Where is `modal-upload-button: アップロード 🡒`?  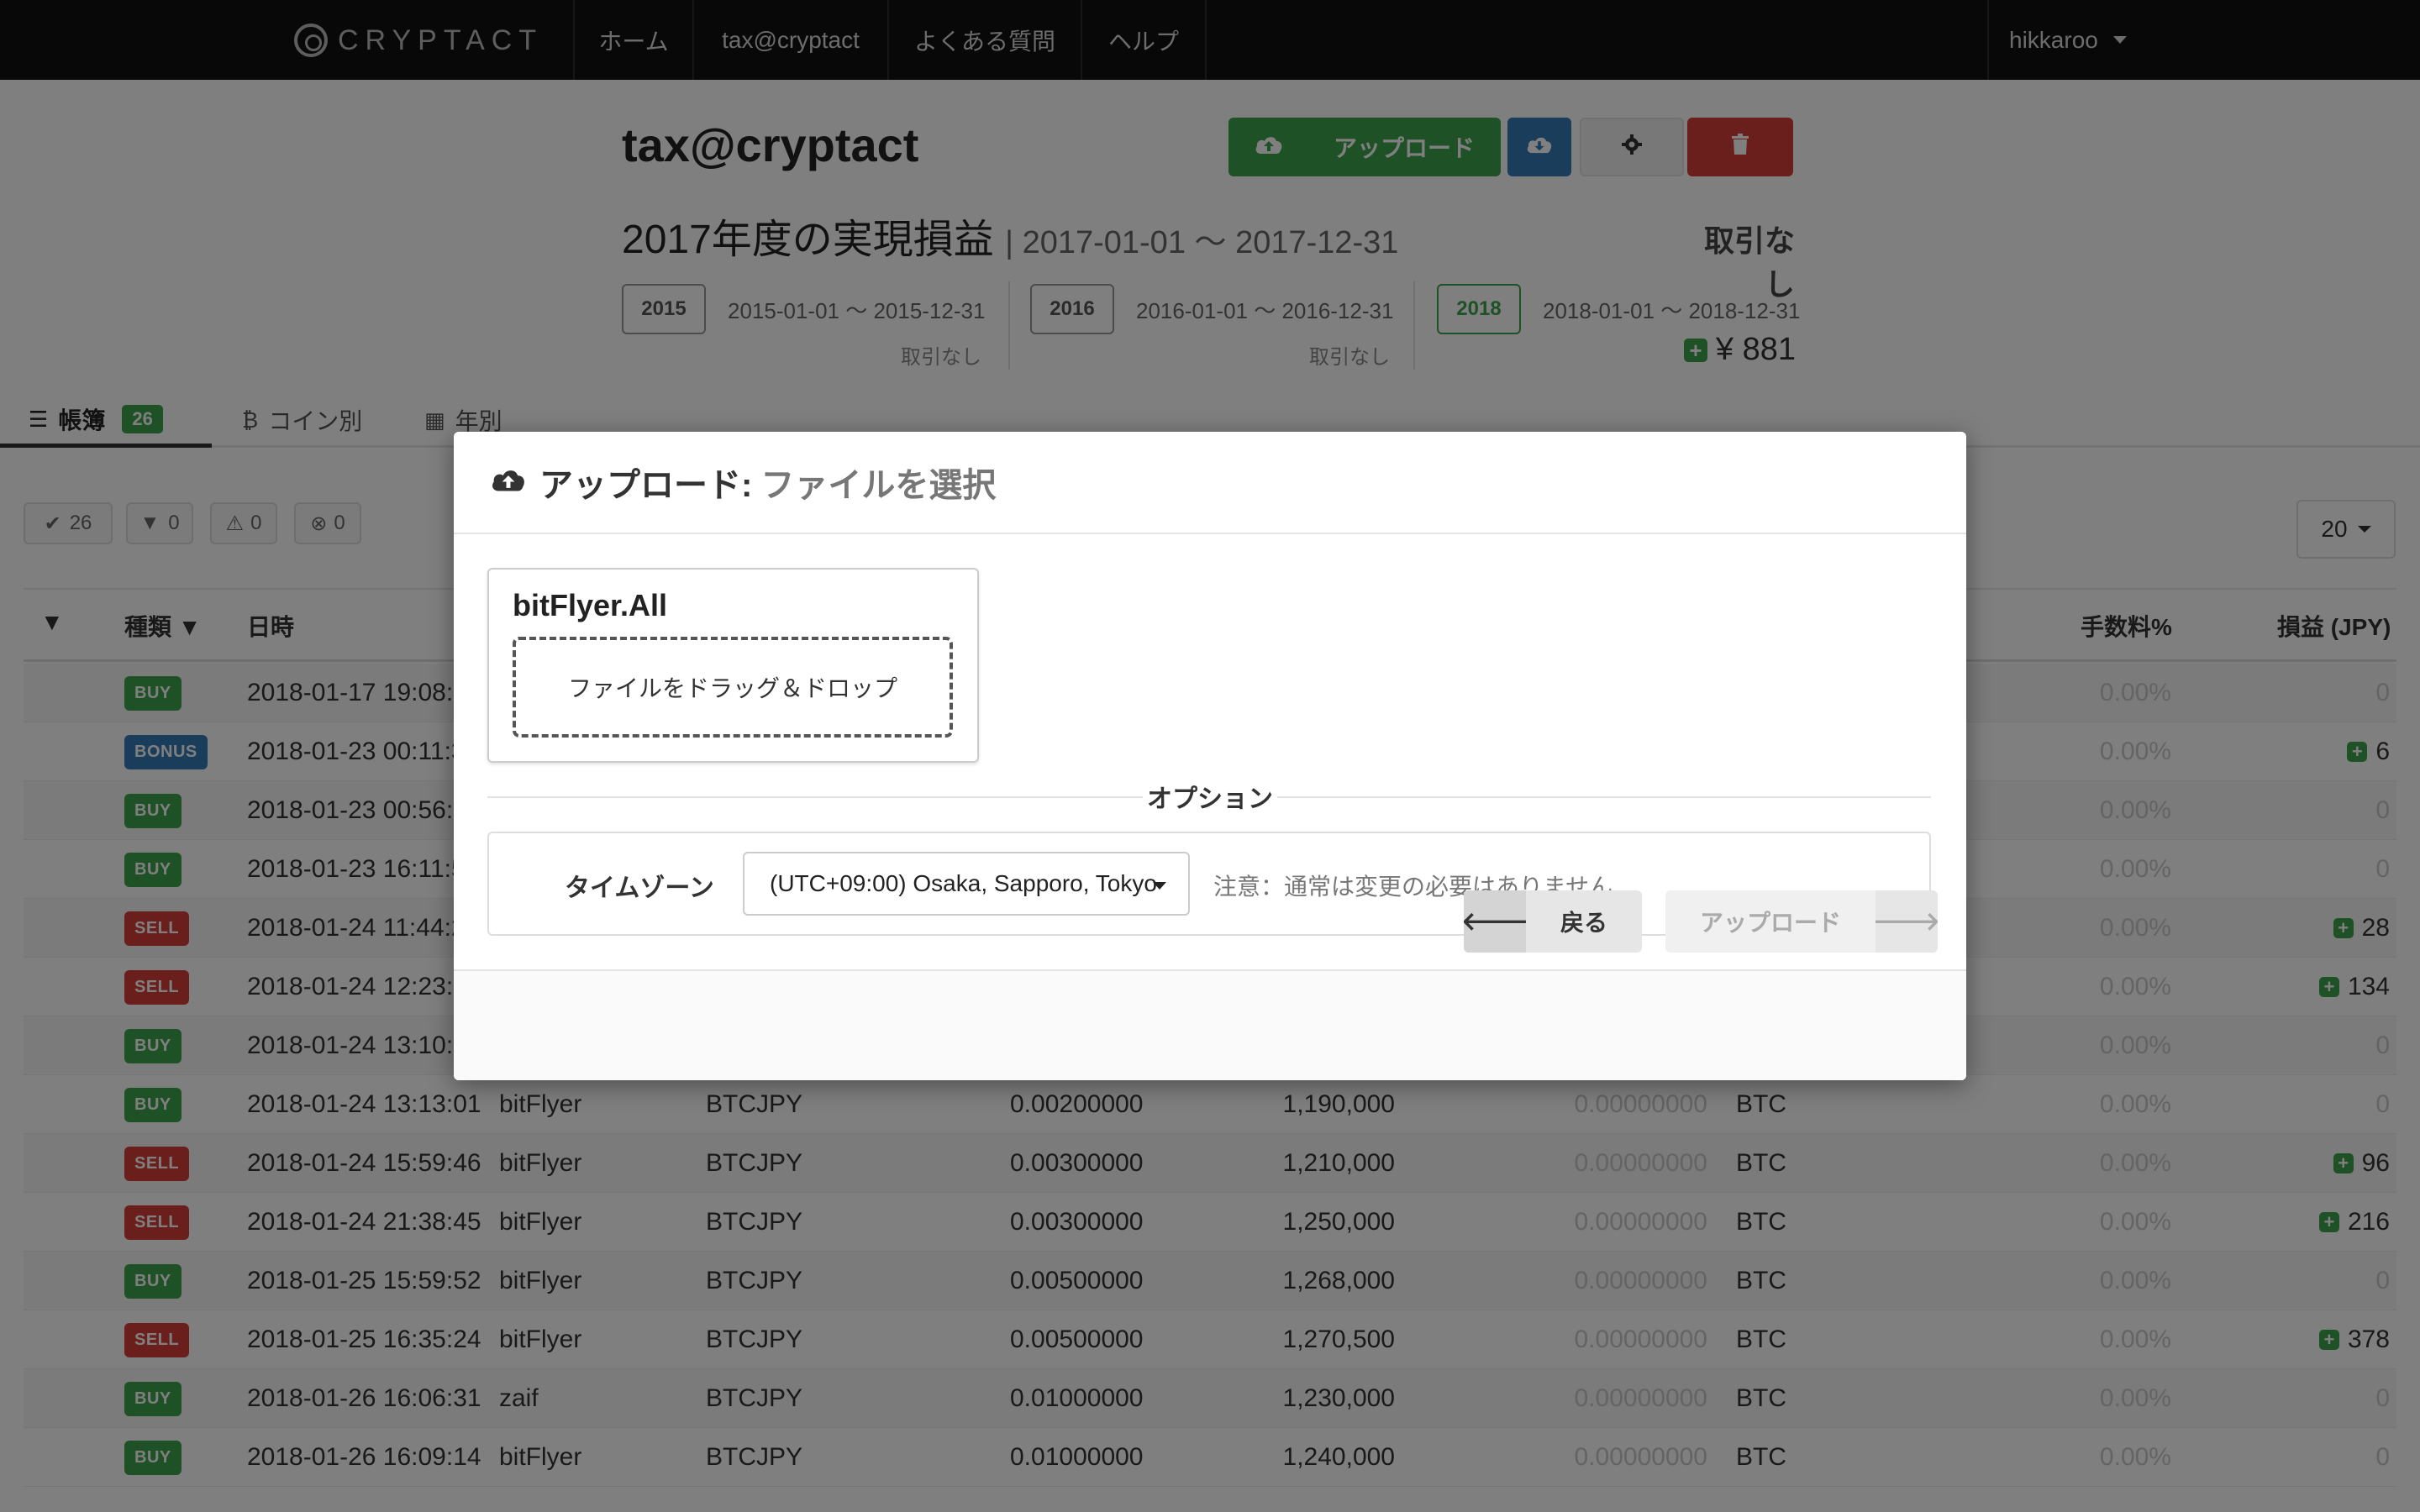
modal-upload-button: アップロード 🡒 is located at coordinates (1801, 921).